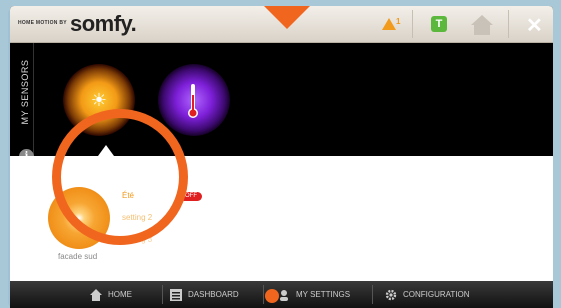  I want to click on highlight-circle, so click(120, 177).